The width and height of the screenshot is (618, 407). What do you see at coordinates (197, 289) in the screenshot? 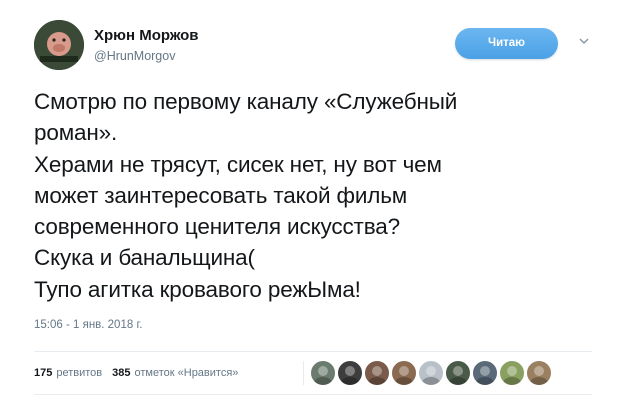
I see `tweet-text-line: Тупо агитка кровавого режЫма!` at bounding box center [197, 289].